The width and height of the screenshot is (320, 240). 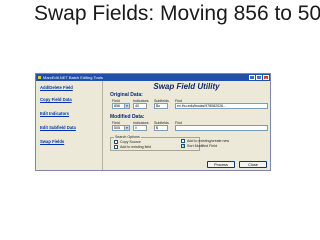 I want to click on sidebar-item-edit-subfield-data: Edit Subfield Data, so click(x=71, y=130).